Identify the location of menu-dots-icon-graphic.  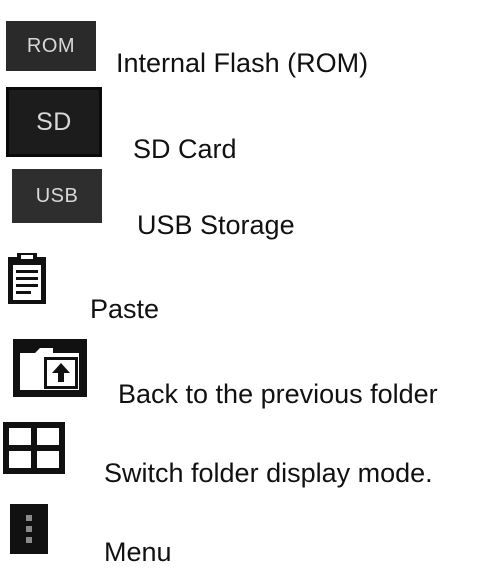
(29, 529).